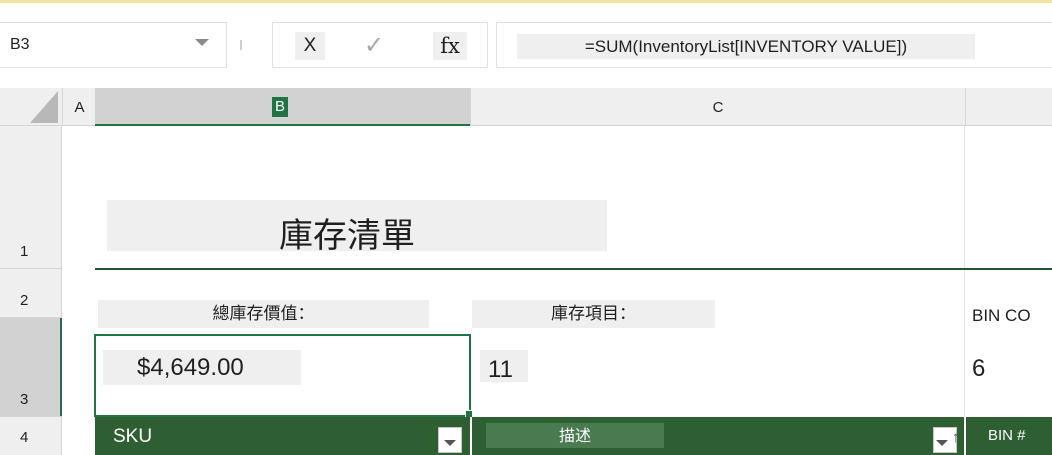 Image resolution: width=1052 pixels, height=455 pixels. I want to click on table-header-description: 描述 ↑, so click(717, 436).